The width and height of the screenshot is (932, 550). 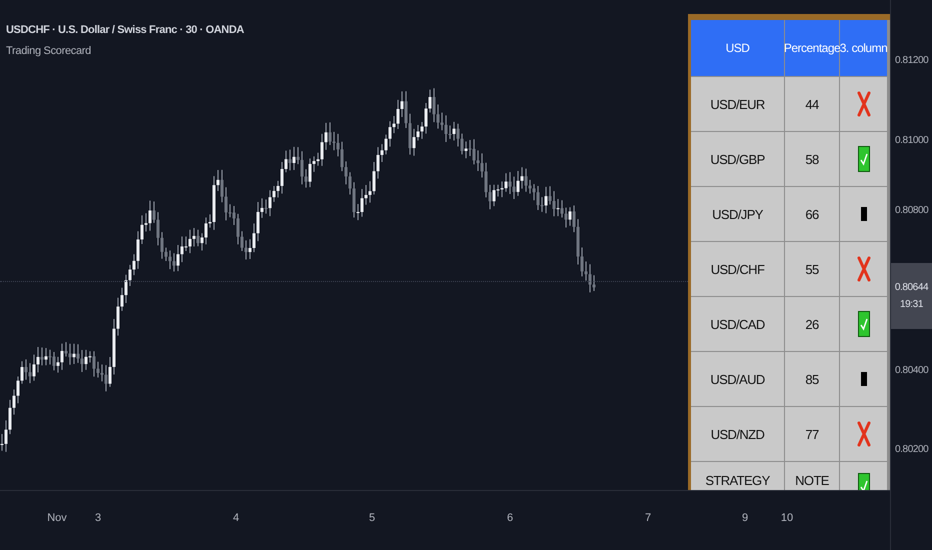 I want to click on column-header: USD, so click(x=737, y=48).